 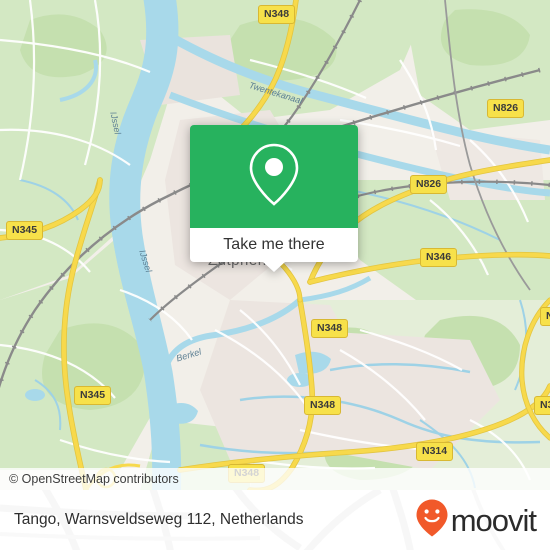 I want to click on callout-image-panel, so click(x=274, y=176).